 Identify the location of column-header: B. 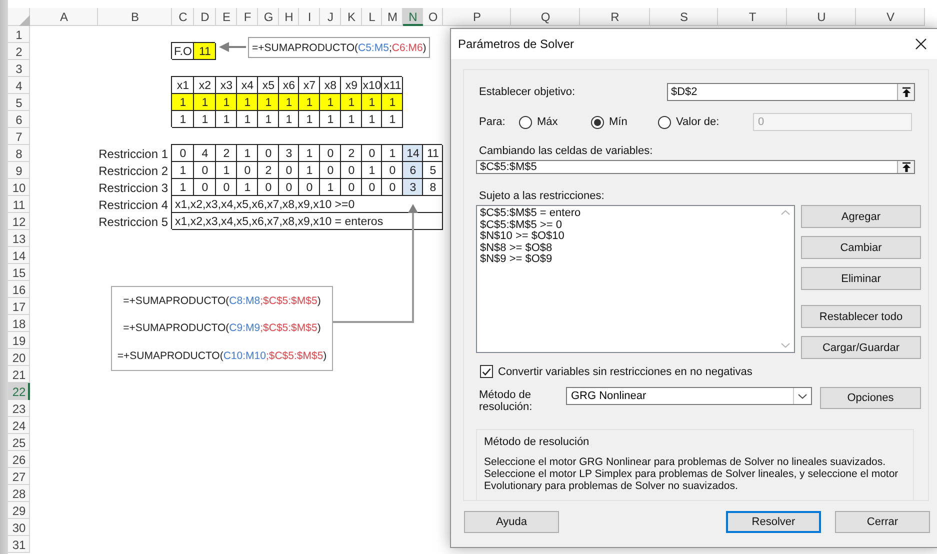
(135, 17).